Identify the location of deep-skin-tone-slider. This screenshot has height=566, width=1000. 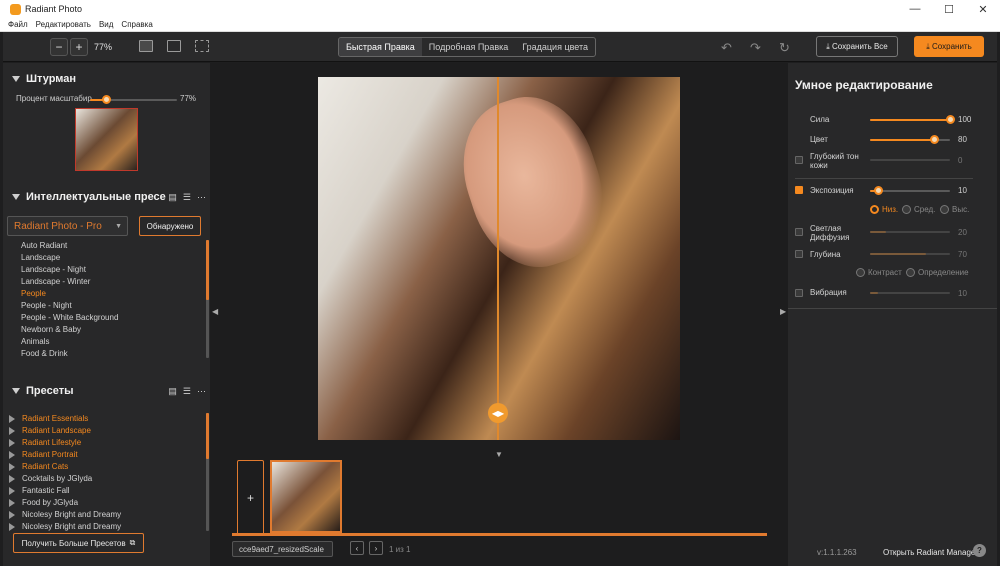
(910, 160).